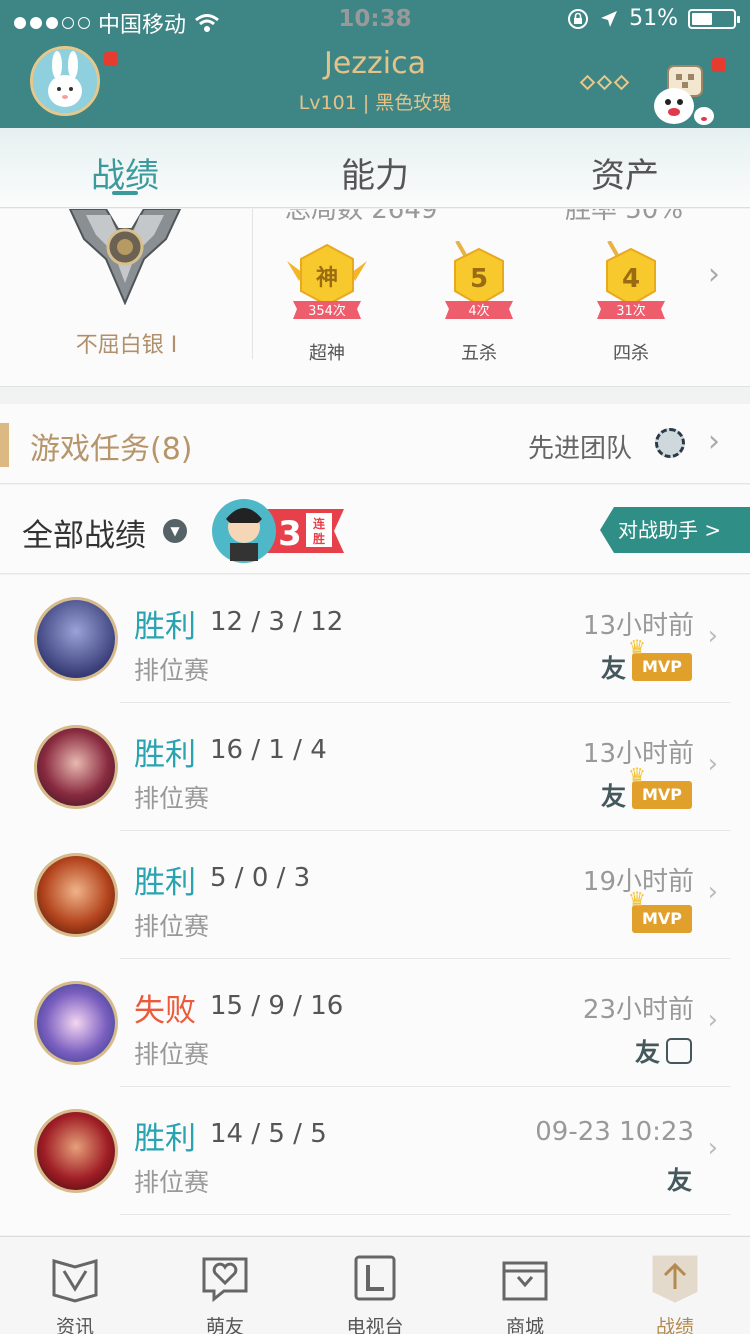 The image size is (750, 1334). I want to click on nav-friends: 萌友, so click(225, 1285).